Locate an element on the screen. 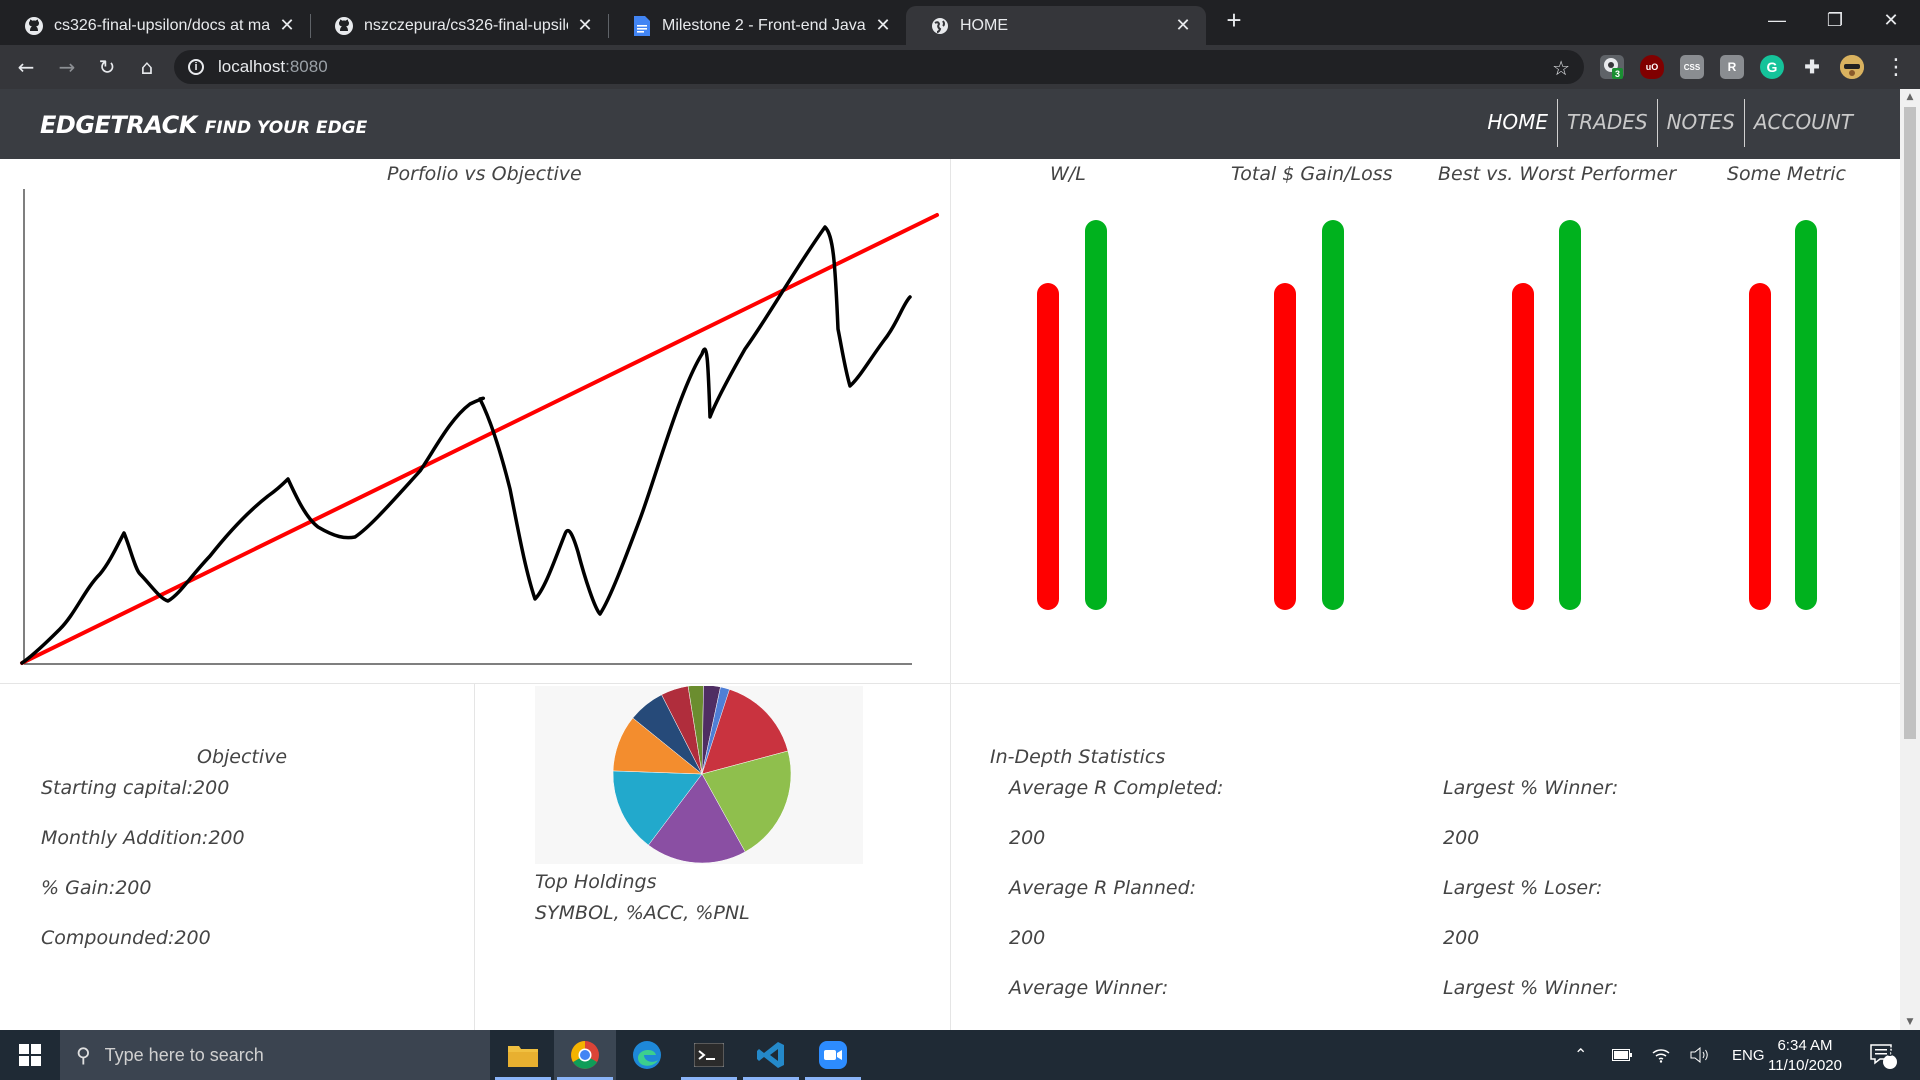 The height and width of the screenshot is (1080, 1920). brand: EDGETRACK FIND YOUR EDGE is located at coordinates (203, 125).